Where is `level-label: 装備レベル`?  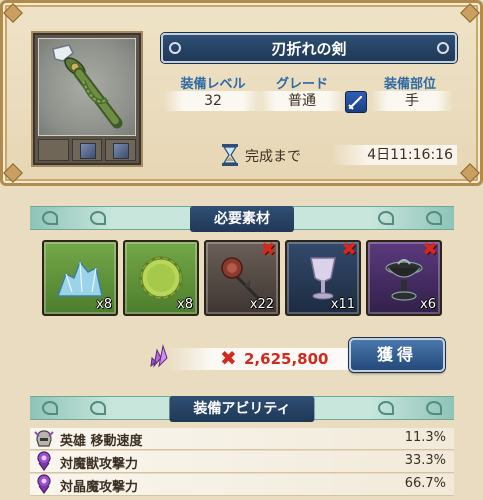
level-label: 装備レベル is located at coordinates (213, 84).